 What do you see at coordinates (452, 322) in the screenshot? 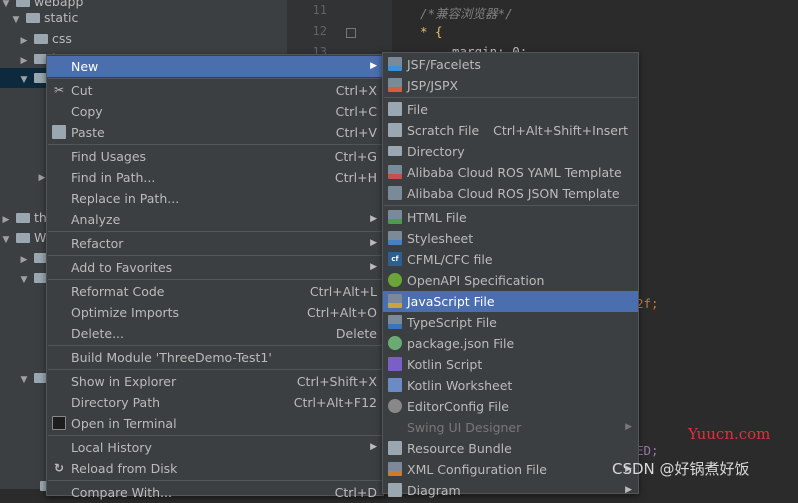
I see `menu-item-label: TypeScript File` at bounding box center [452, 322].